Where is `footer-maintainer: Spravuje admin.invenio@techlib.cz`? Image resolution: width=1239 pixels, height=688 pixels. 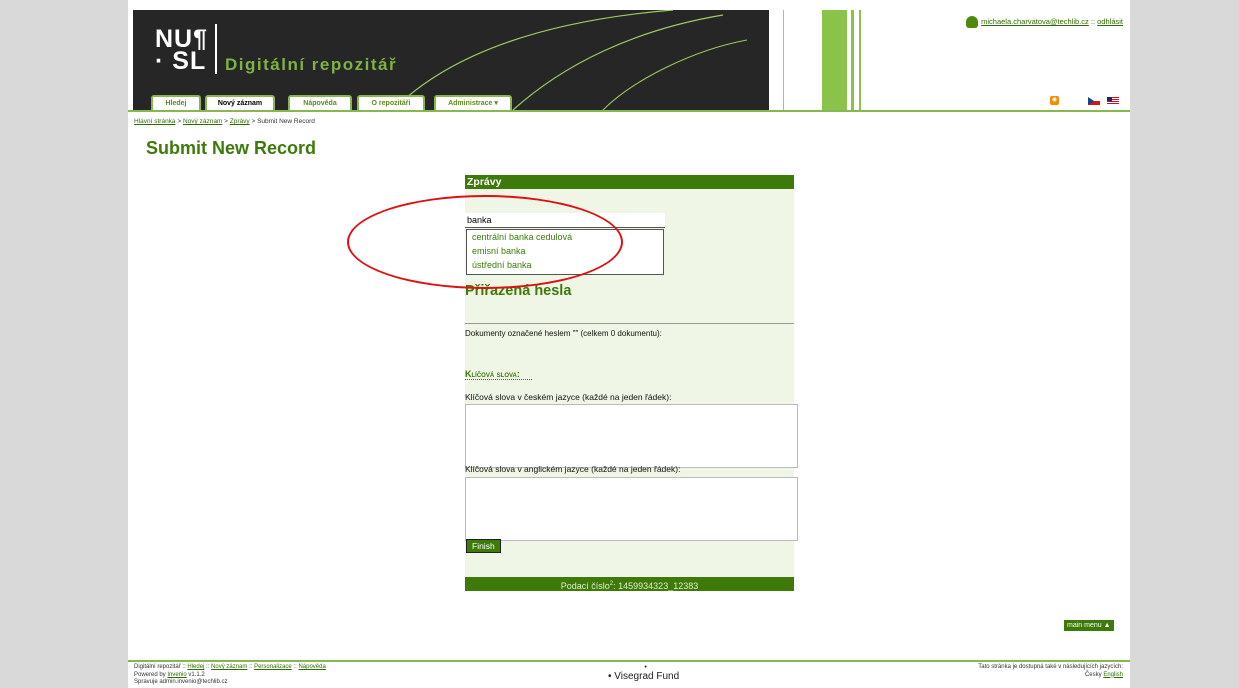 footer-maintainer: Spravuje admin.invenio@techlib.cz is located at coordinates (181, 682).